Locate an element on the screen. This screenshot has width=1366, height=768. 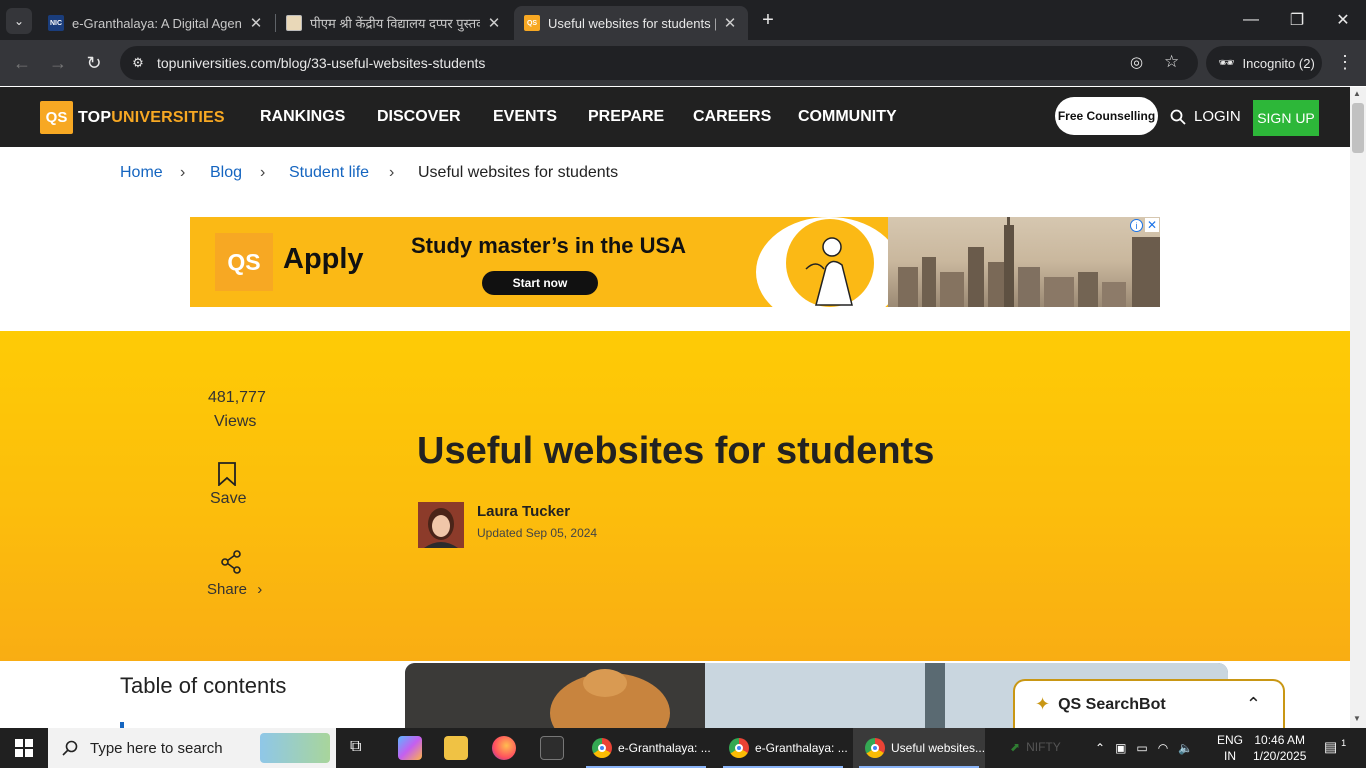
market-widget: ⬈ NIFTY is located at coordinates (1035, 747).